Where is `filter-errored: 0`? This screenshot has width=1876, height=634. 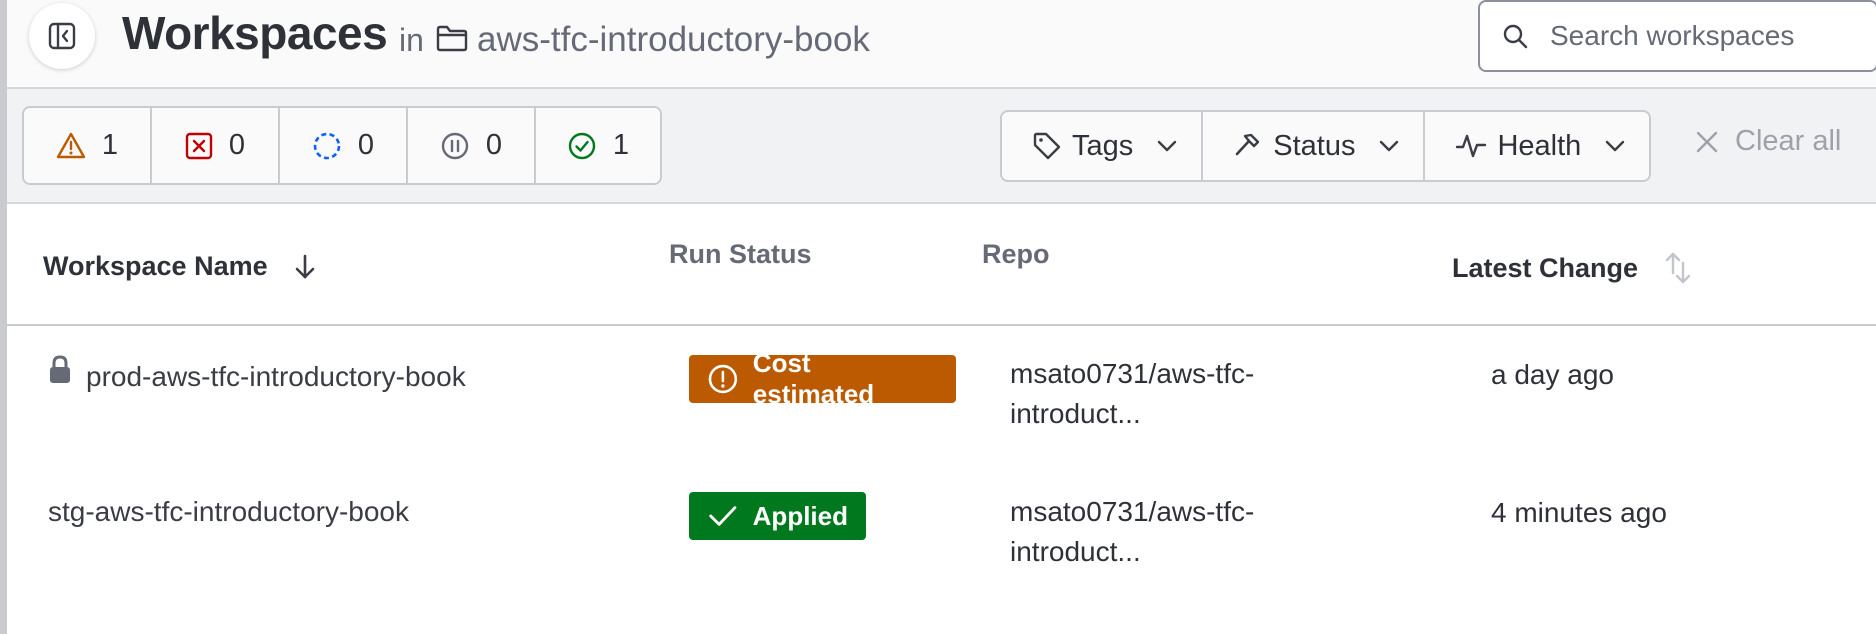
filter-errored: 0 is located at coordinates (216, 145).